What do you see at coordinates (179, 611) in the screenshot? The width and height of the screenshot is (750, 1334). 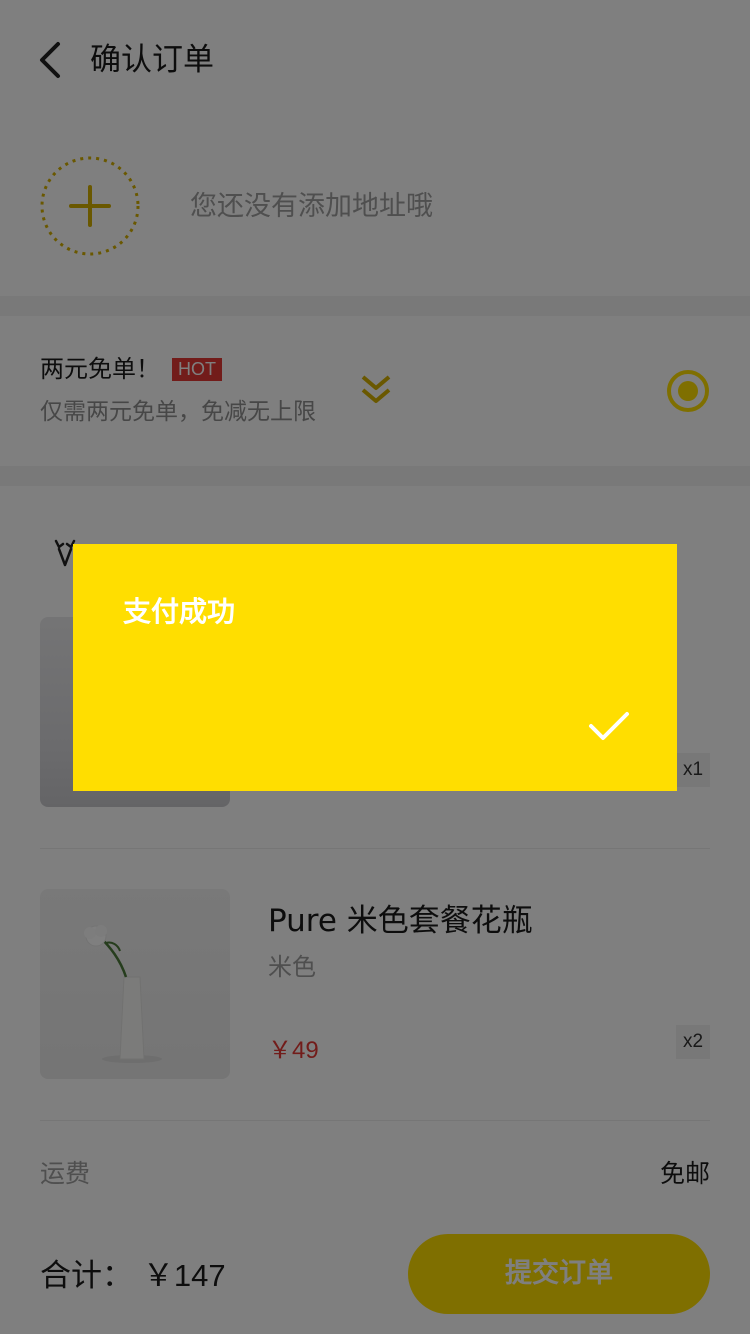 I see `toast-title: 支付成功` at bounding box center [179, 611].